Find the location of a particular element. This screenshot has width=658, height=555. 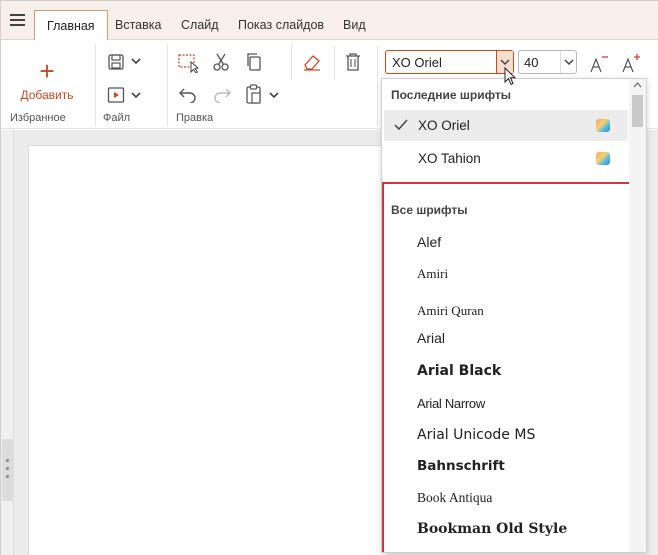

paste-icon is located at coordinates (254, 94).